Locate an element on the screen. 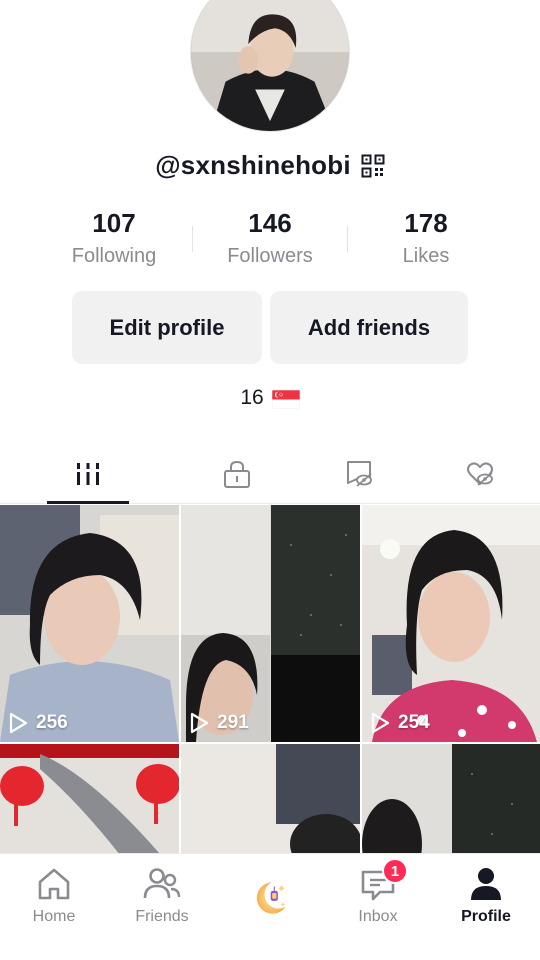 The width and height of the screenshot is (540, 960). view-count-text: 256 is located at coordinates (52, 722).